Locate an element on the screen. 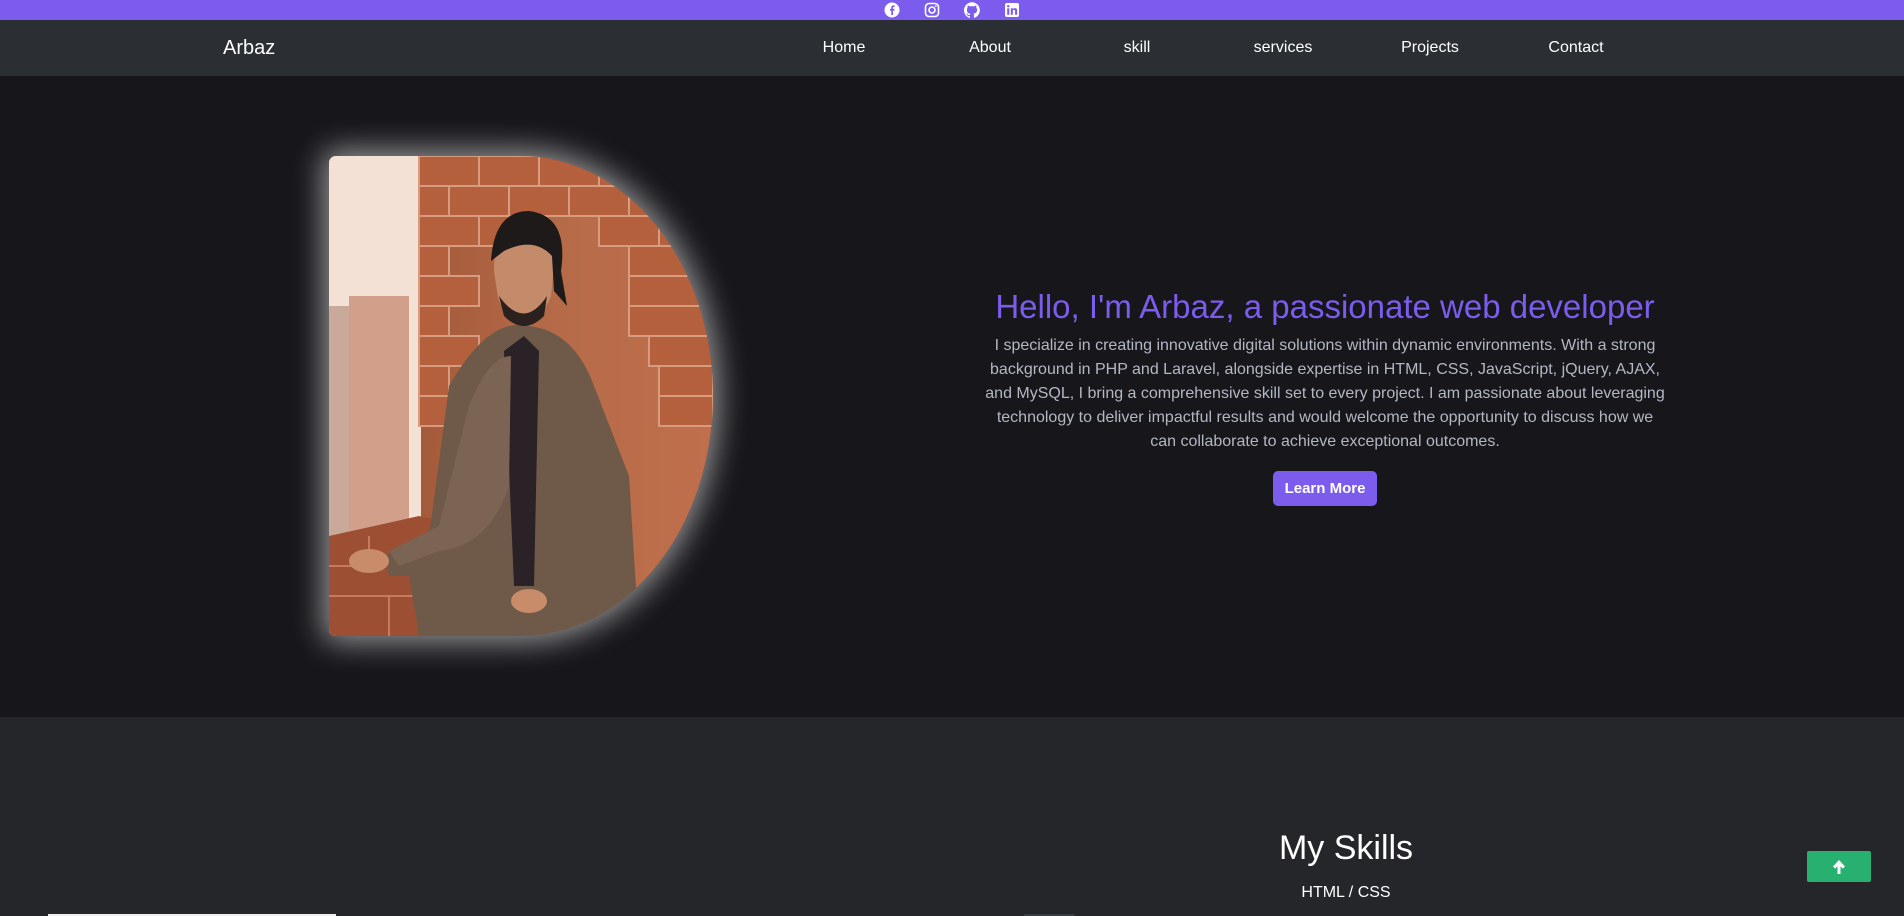  nav-link-services: services is located at coordinates (1283, 48).